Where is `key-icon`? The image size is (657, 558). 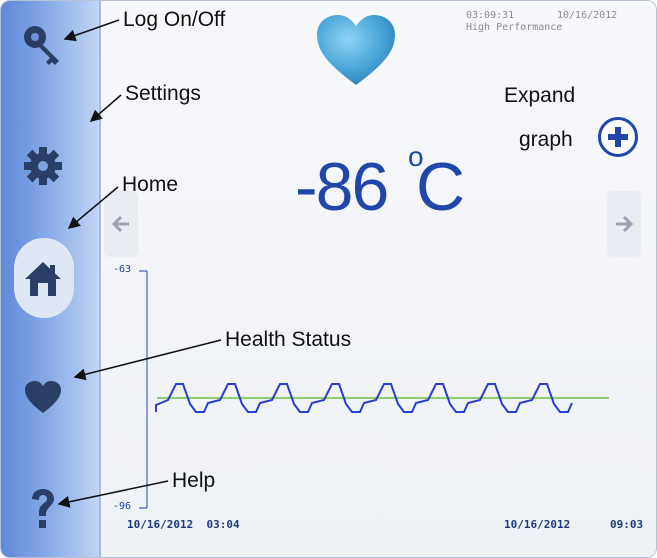
key-icon is located at coordinates (41, 45).